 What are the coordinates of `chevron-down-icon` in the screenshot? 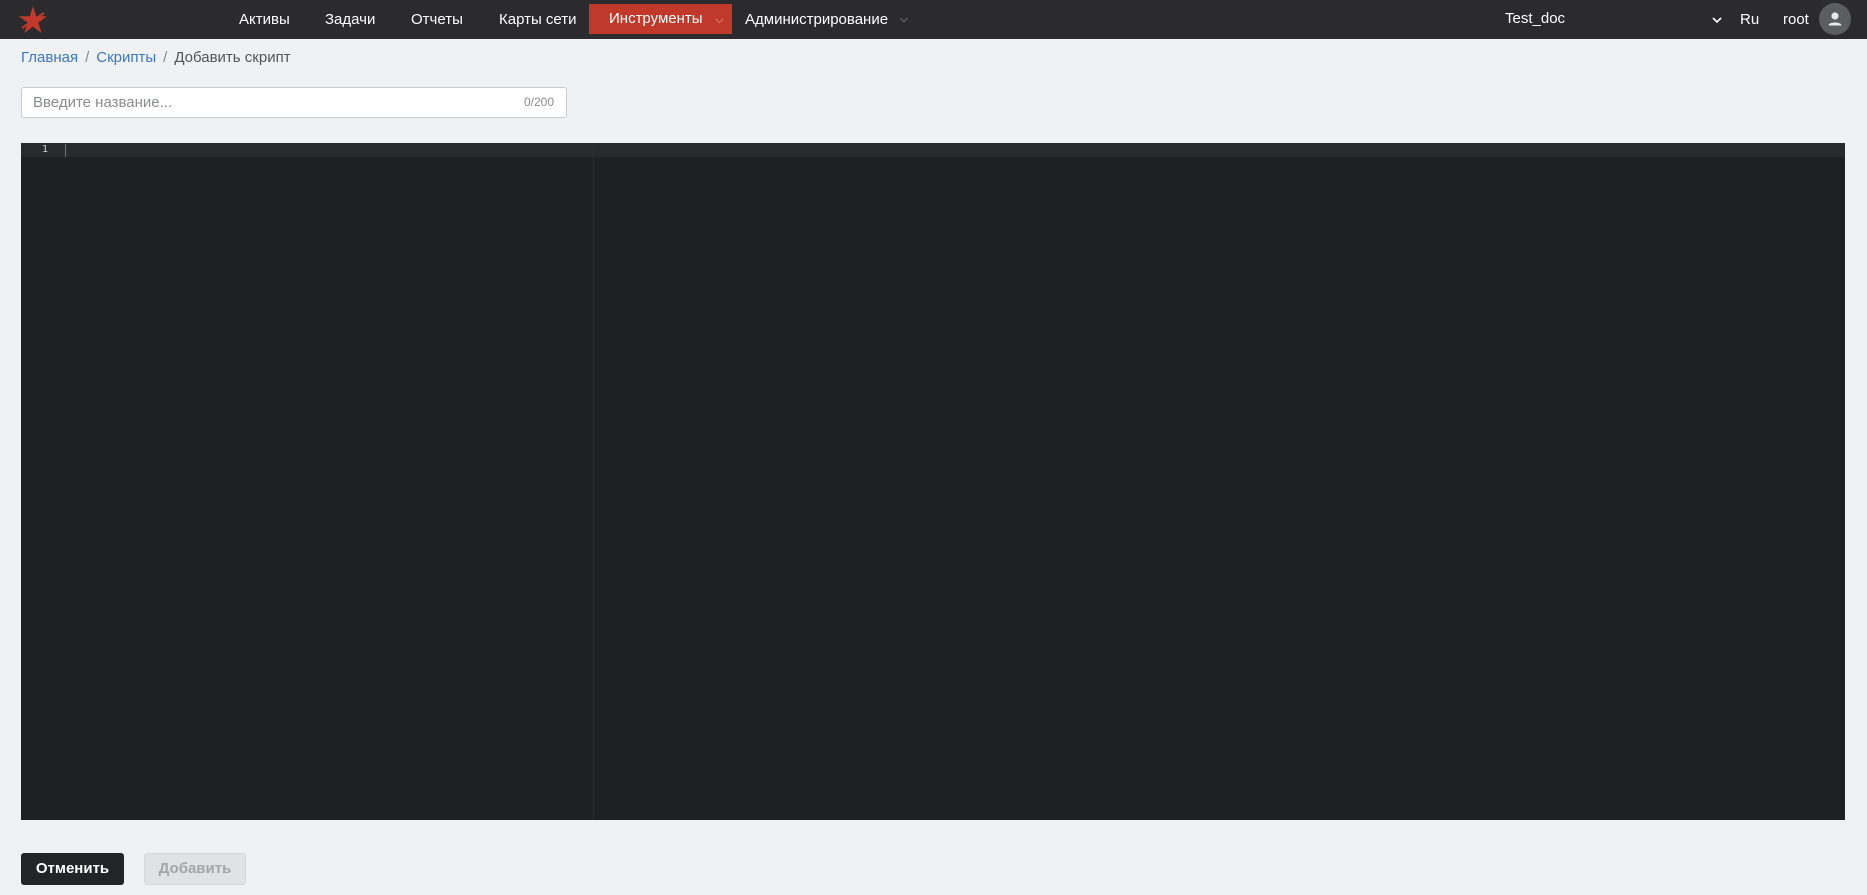 It's located at (1717, 20).